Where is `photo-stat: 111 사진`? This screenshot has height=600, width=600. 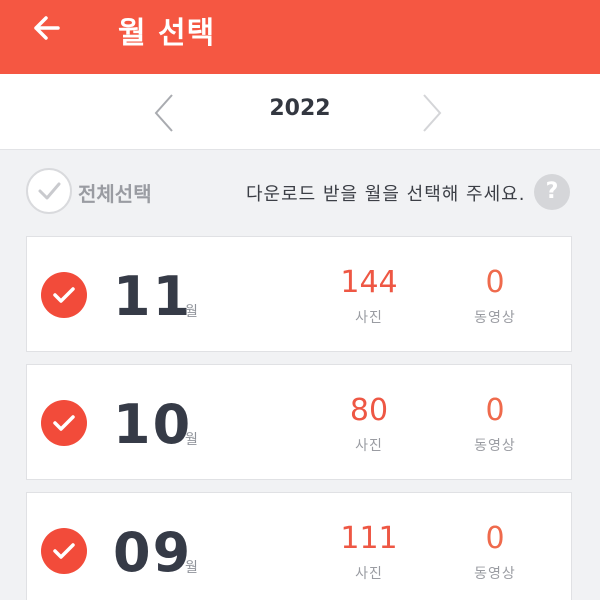 photo-stat: 111 사진 is located at coordinates (369, 552).